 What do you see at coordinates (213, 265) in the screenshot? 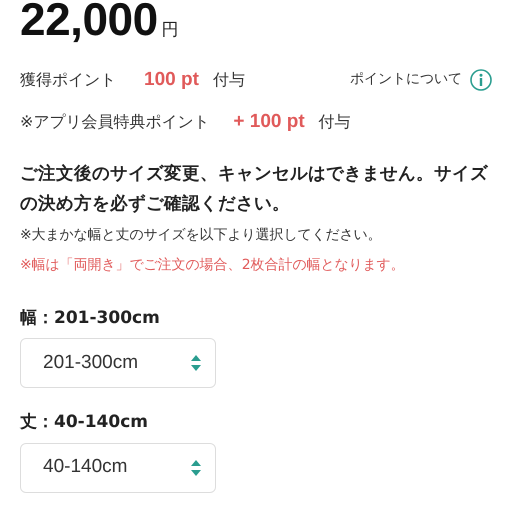
I see `note-text: ※幅は「両開き」でご注文の場合、2枚合計の幅となります。` at bounding box center [213, 265].